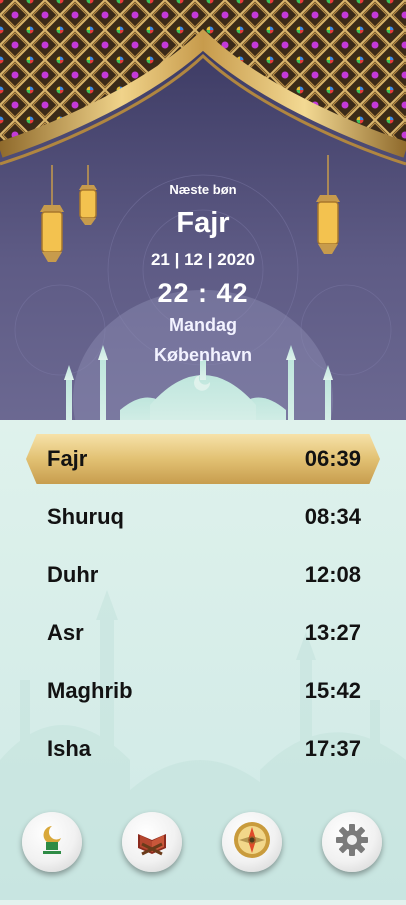  I want to click on prayer-time: 13:27, so click(332, 632).